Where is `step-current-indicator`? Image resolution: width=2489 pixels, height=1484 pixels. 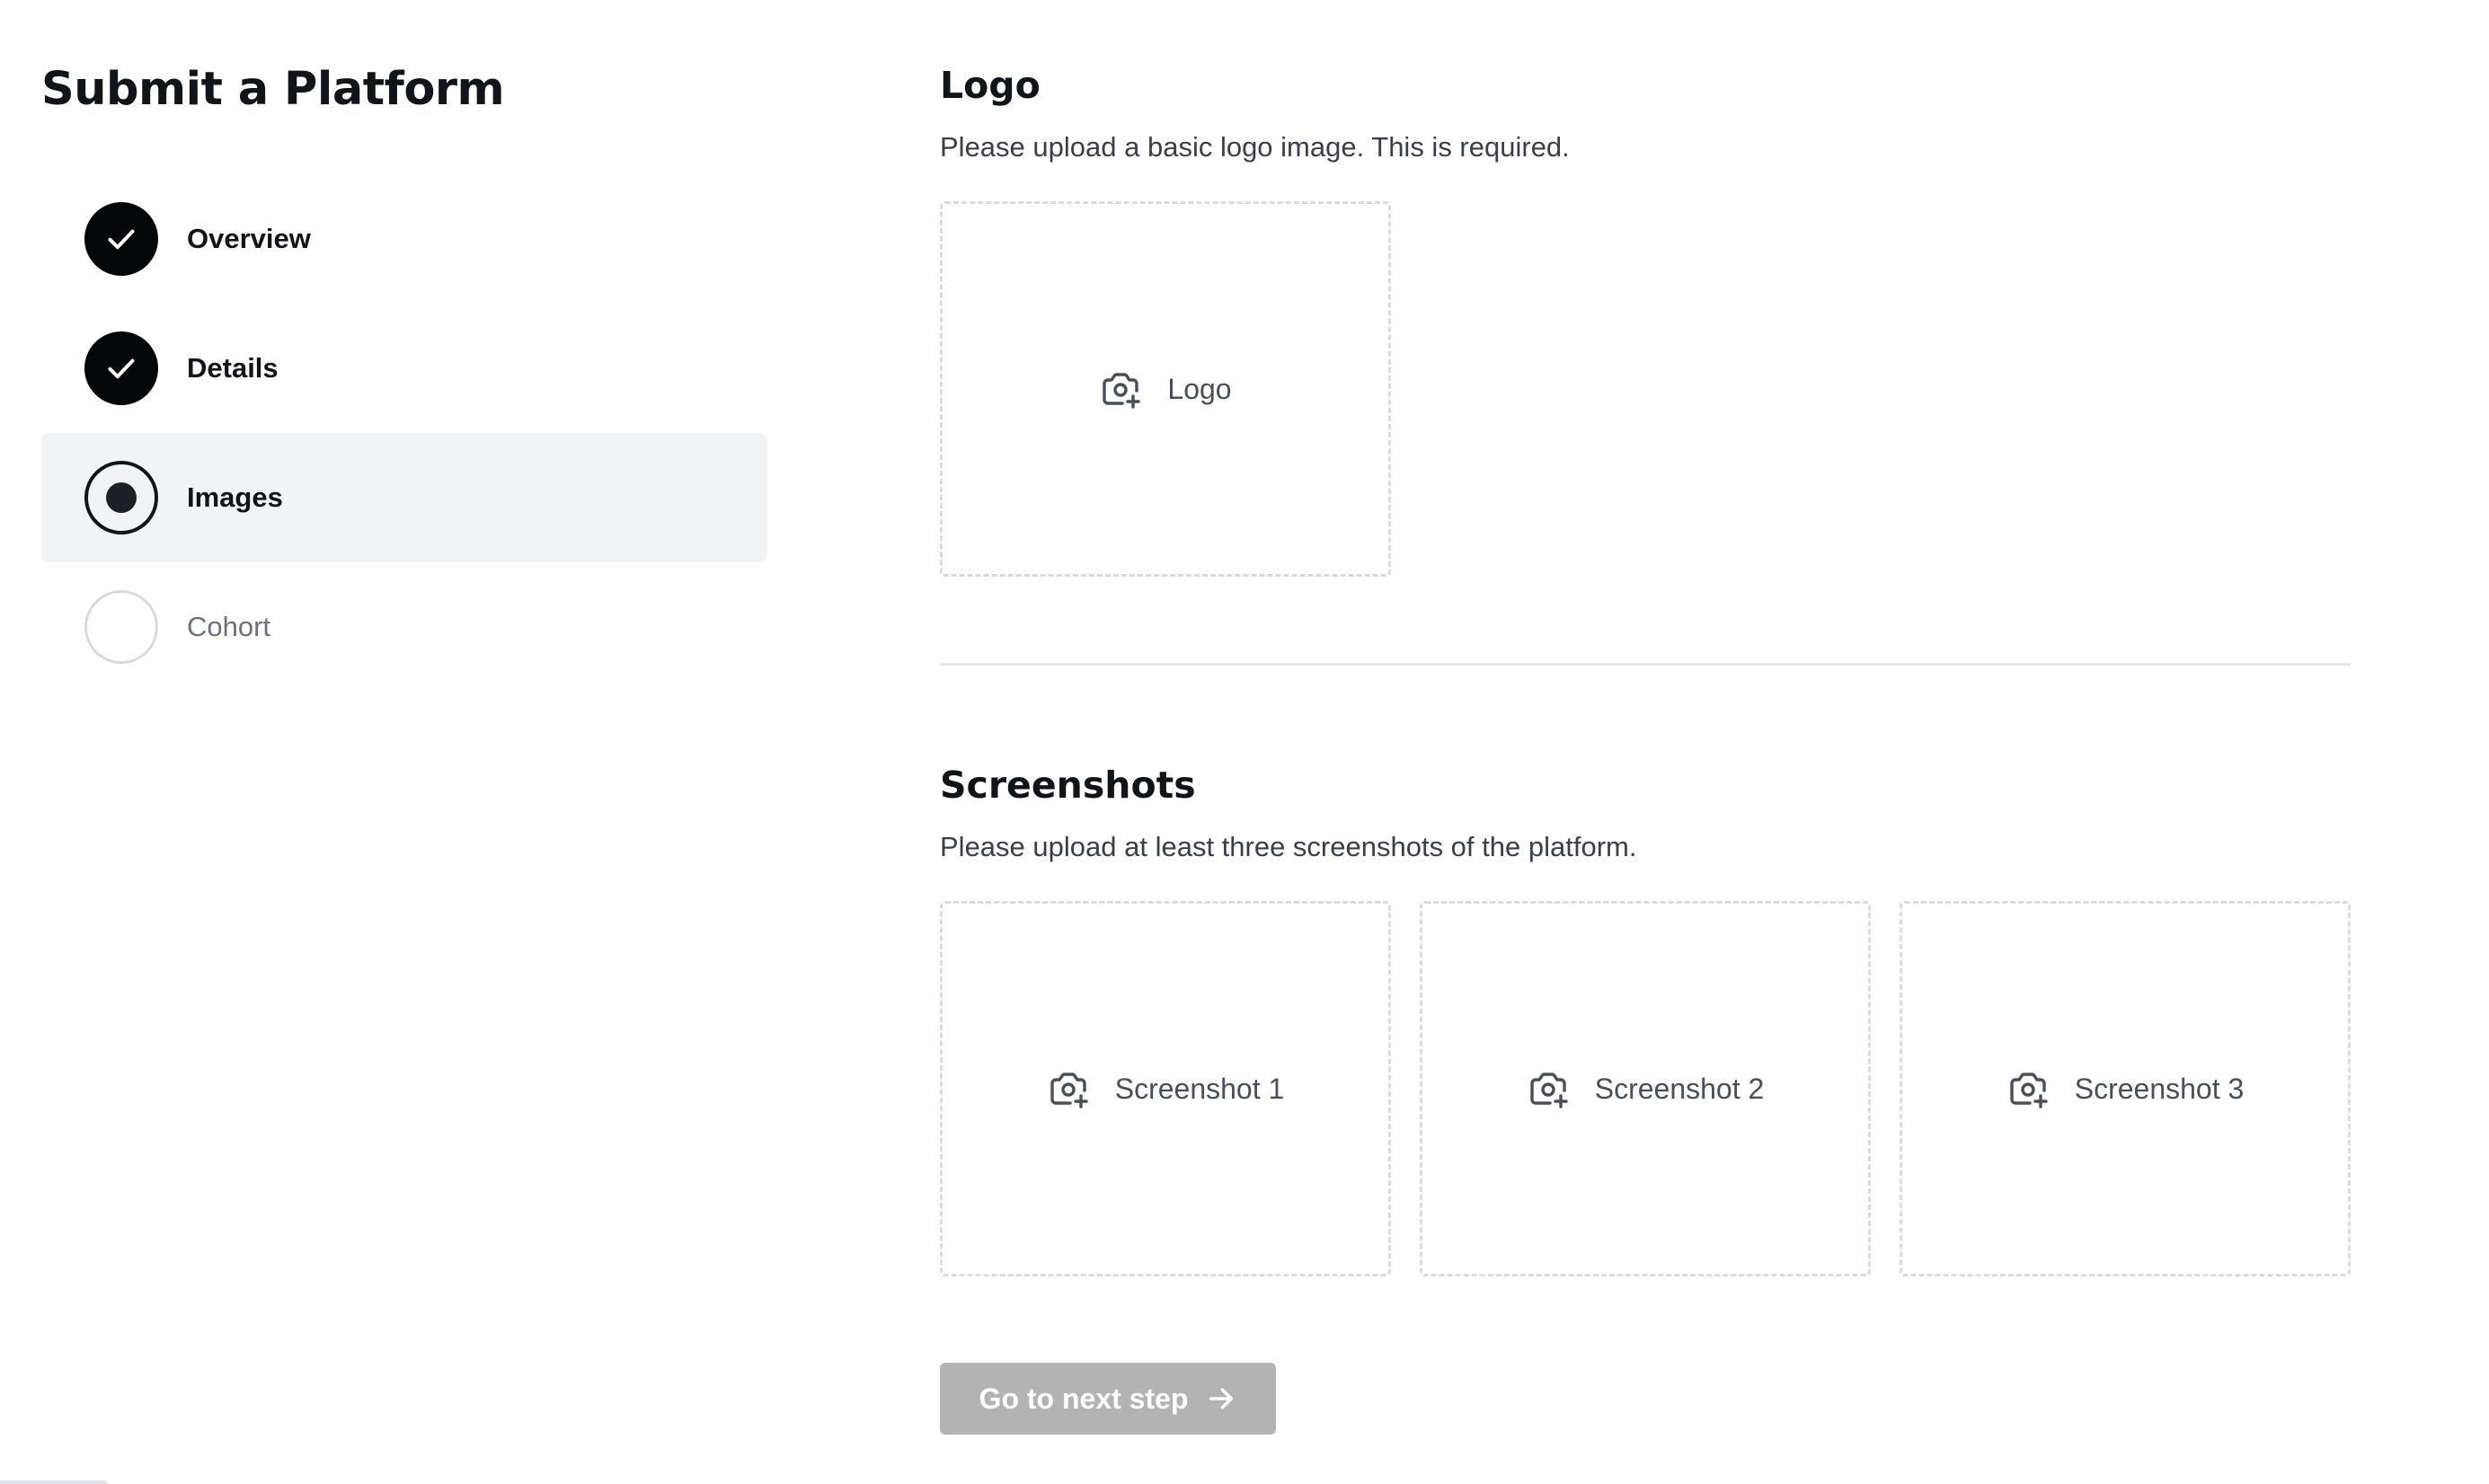
step-current-indicator is located at coordinates (121, 497).